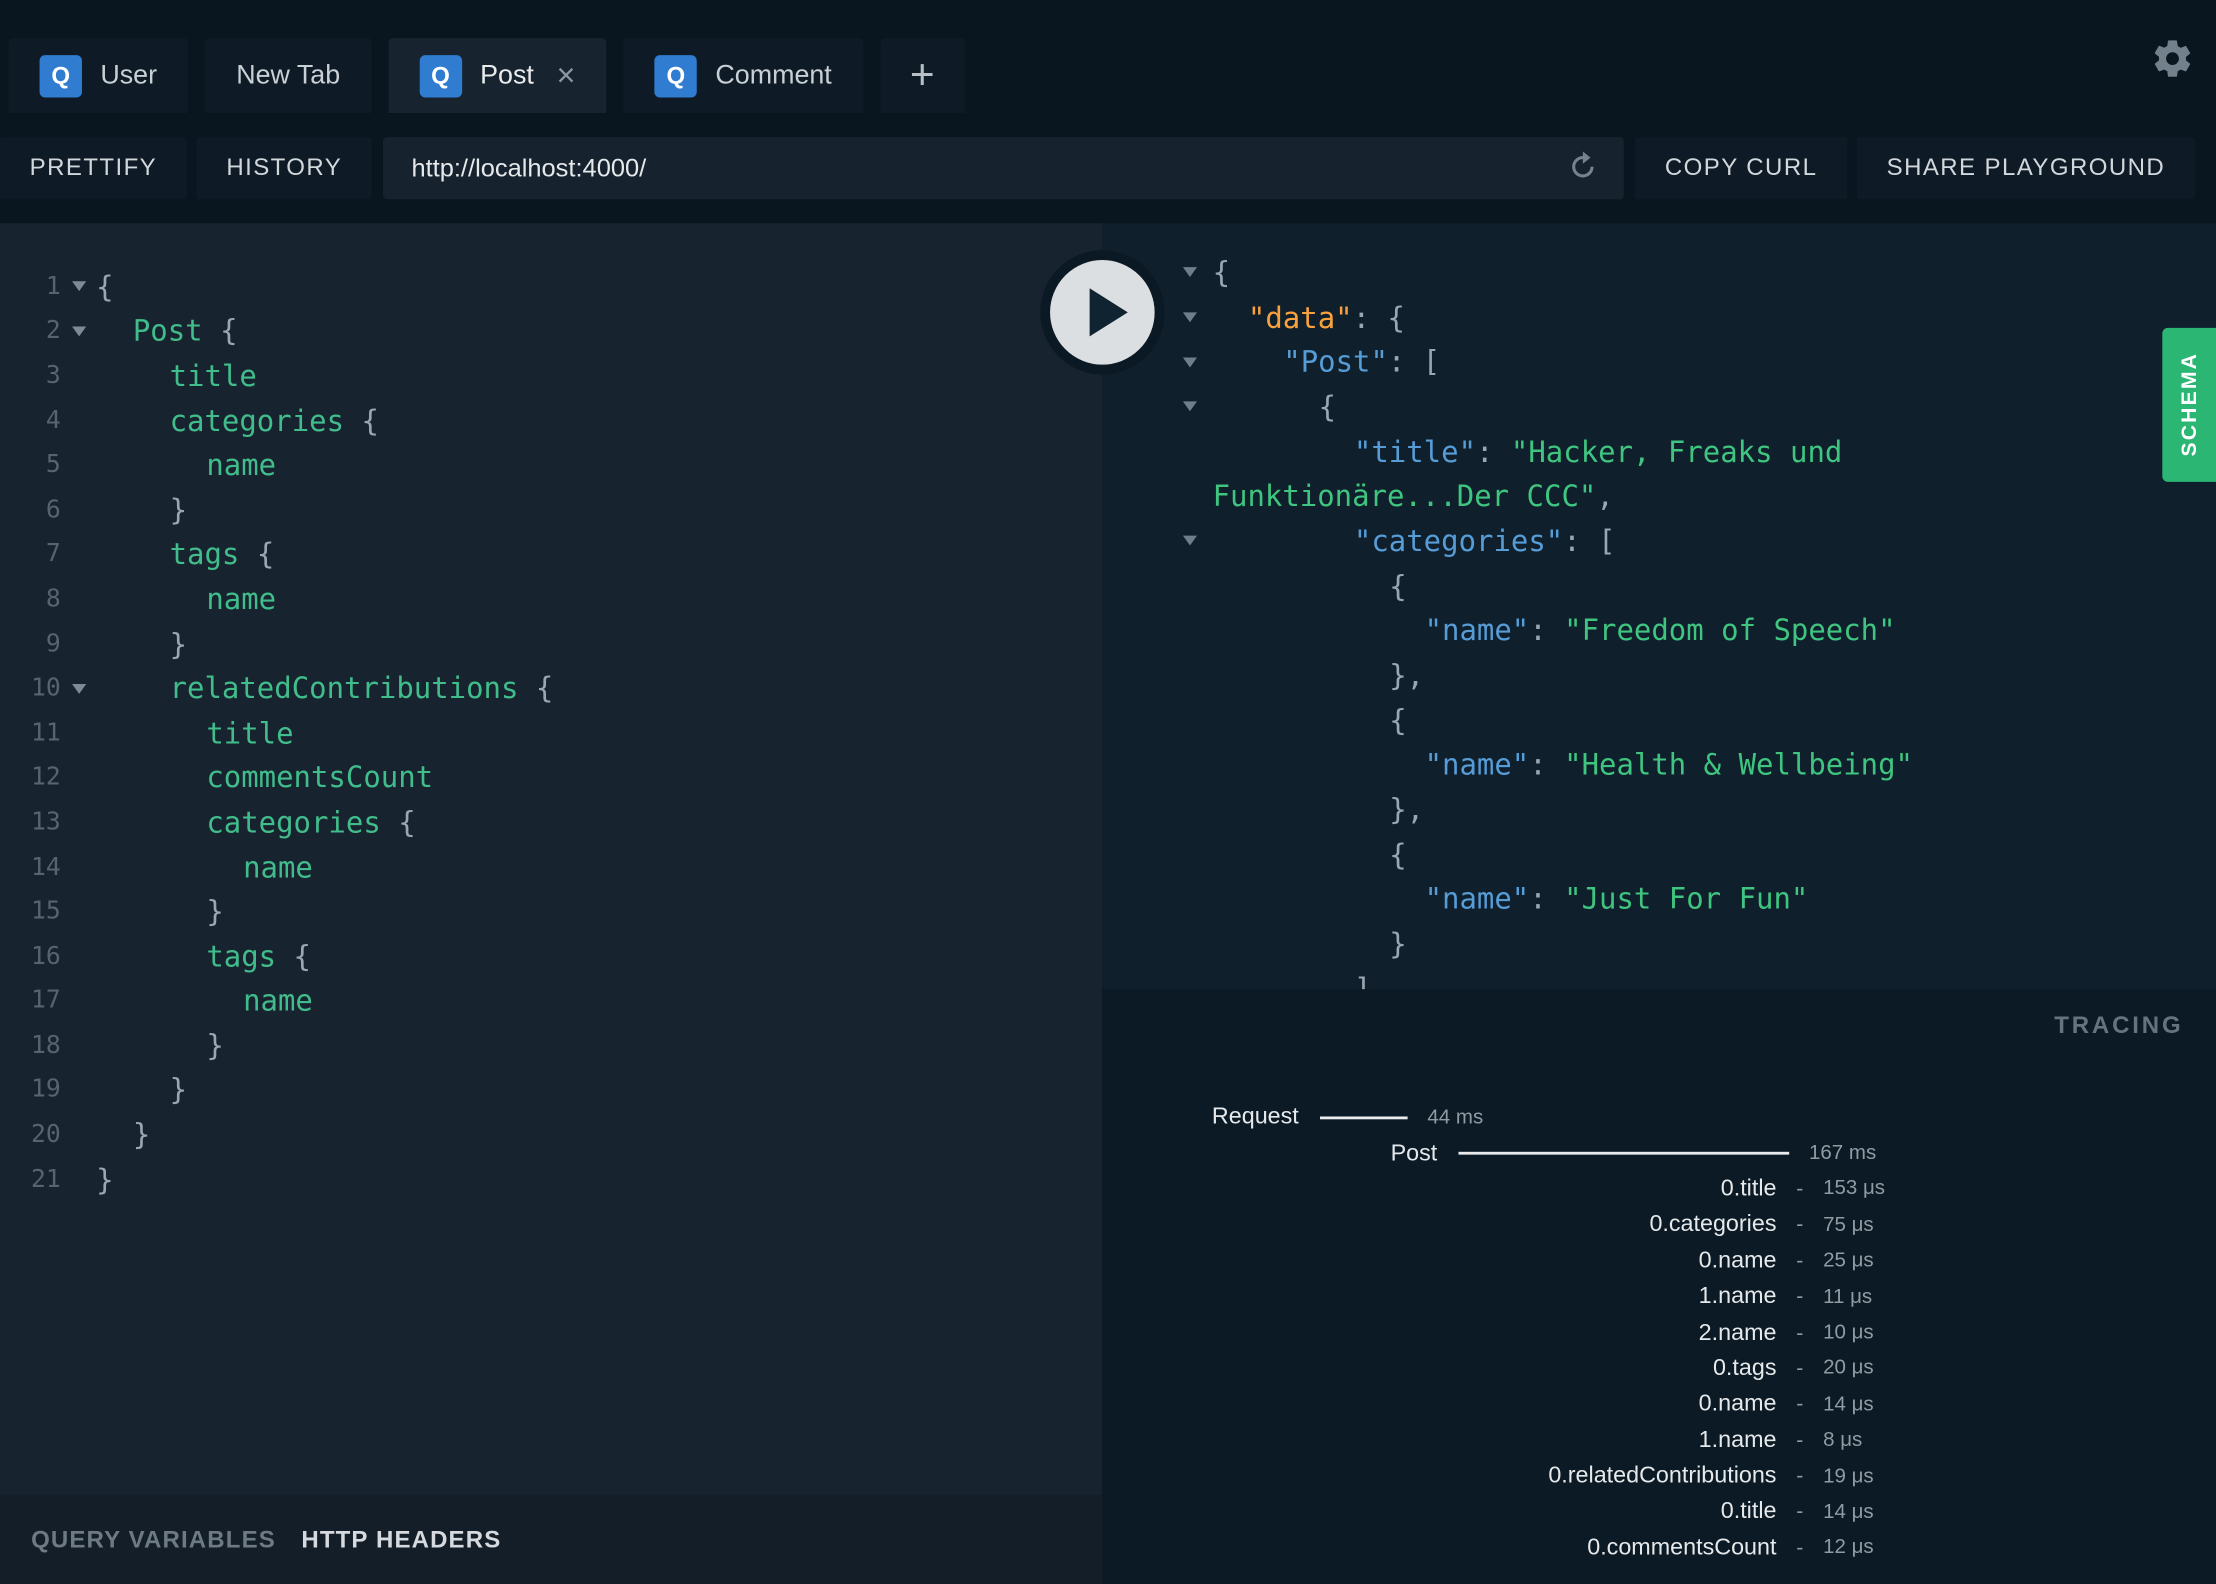 Image resolution: width=2216 pixels, height=1584 pixels. I want to click on line-number: 17, so click(45, 1001).